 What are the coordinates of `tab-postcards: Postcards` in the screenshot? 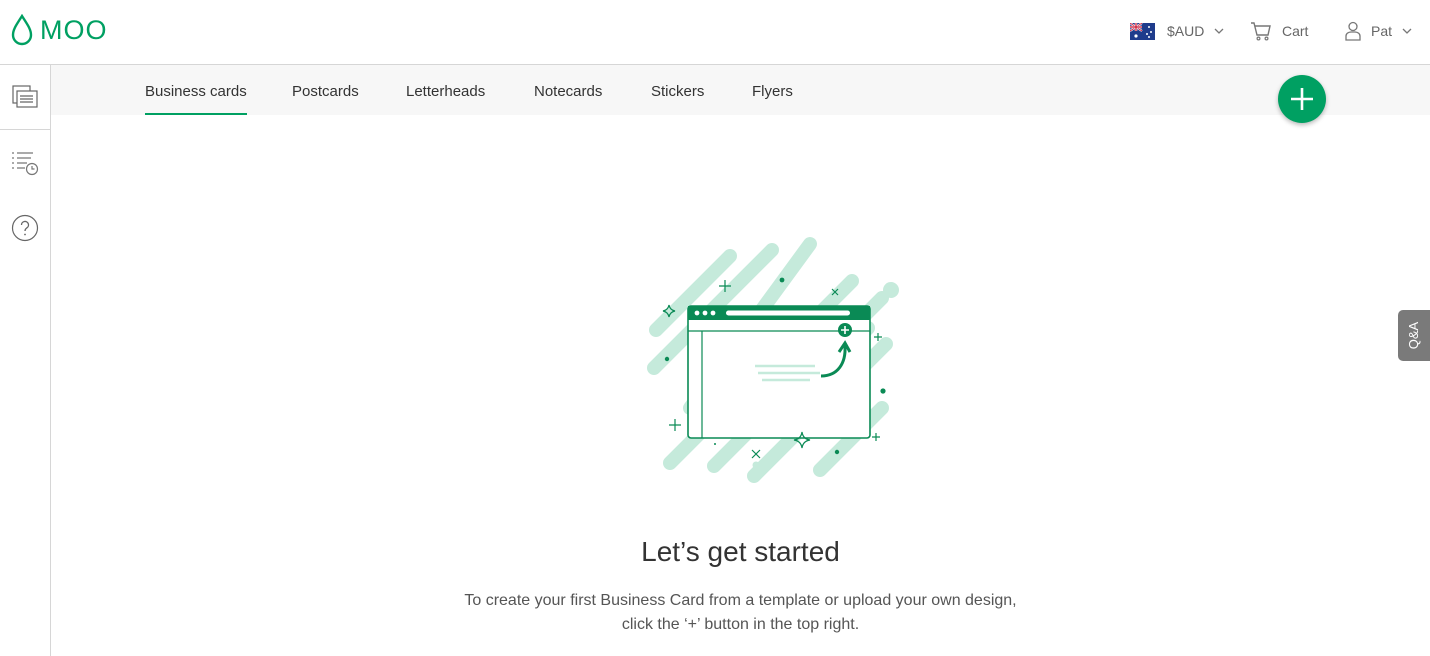 It's located at (325, 99).